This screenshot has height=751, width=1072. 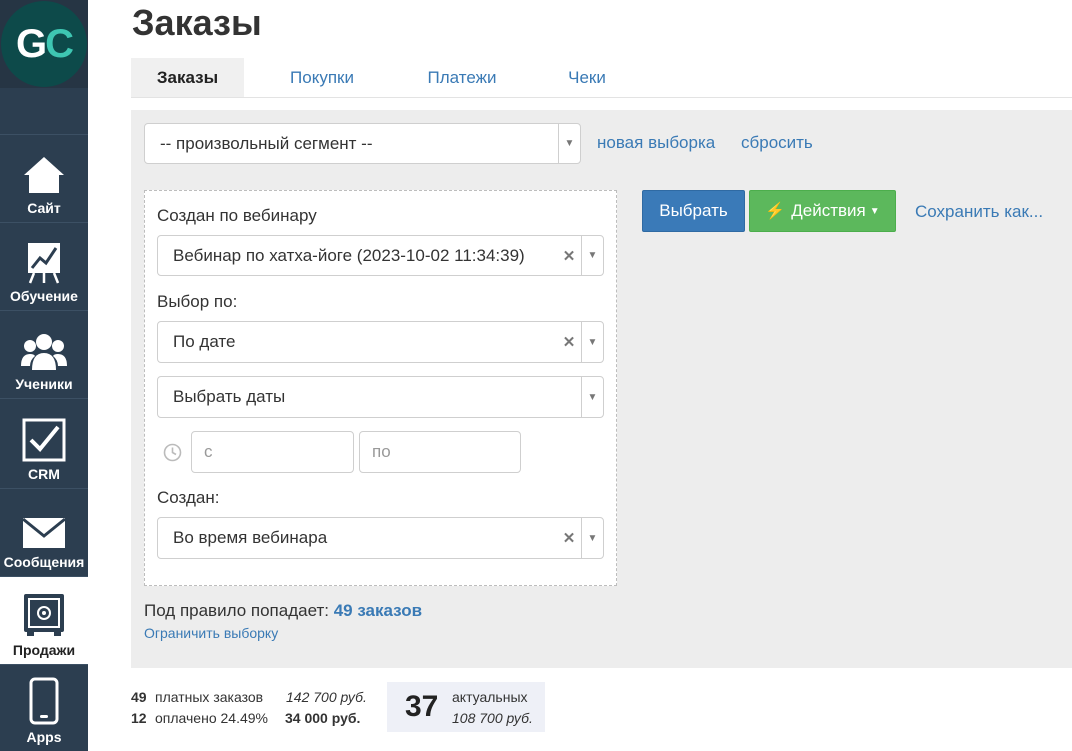 I want to click on tab-payments: Платежи, so click(x=462, y=77).